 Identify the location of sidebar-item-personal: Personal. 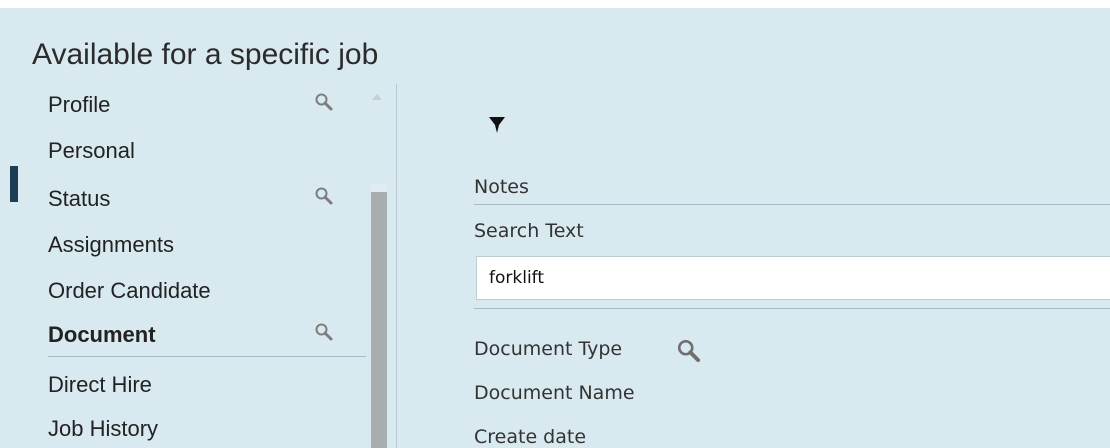
(207, 154).